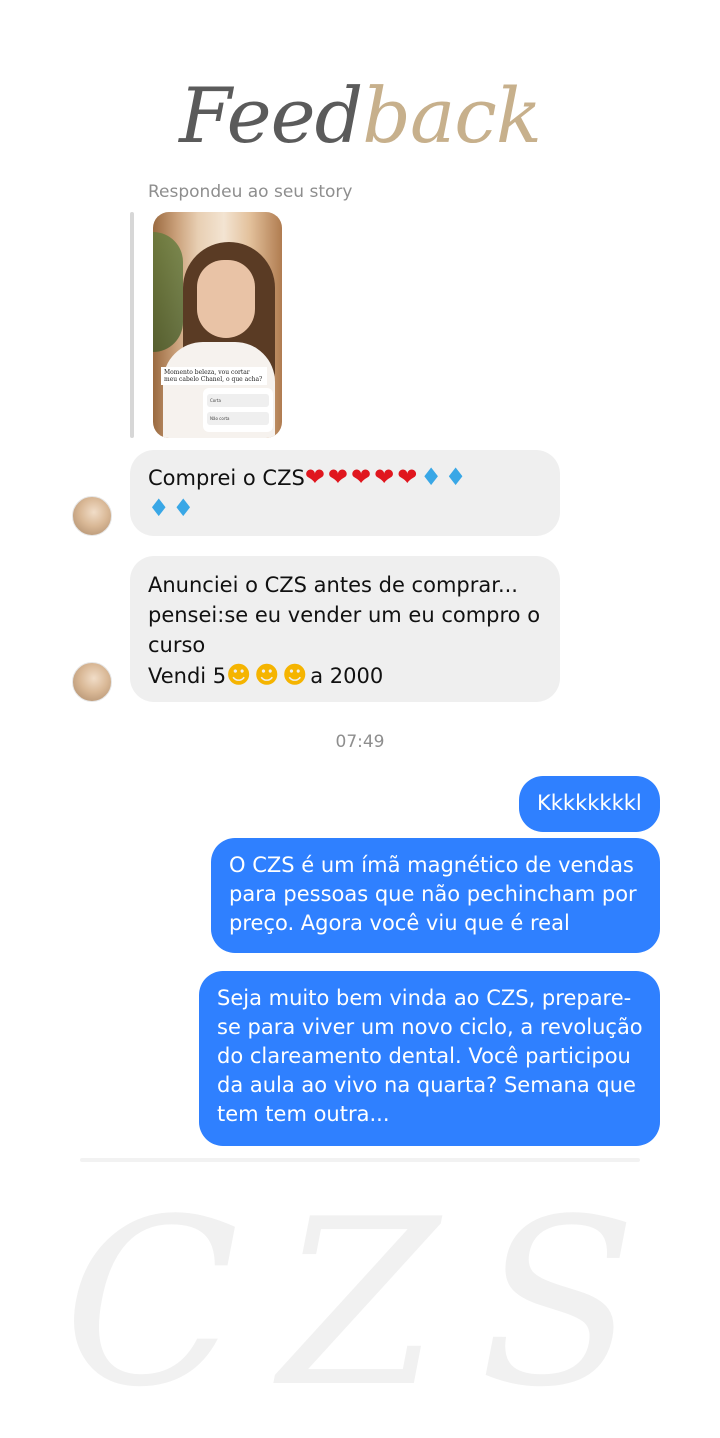 The image size is (720, 1438). What do you see at coordinates (424, 998) in the screenshot?
I see `message-line: Seja muito bem vinda ao CZS, prepare-` at bounding box center [424, 998].